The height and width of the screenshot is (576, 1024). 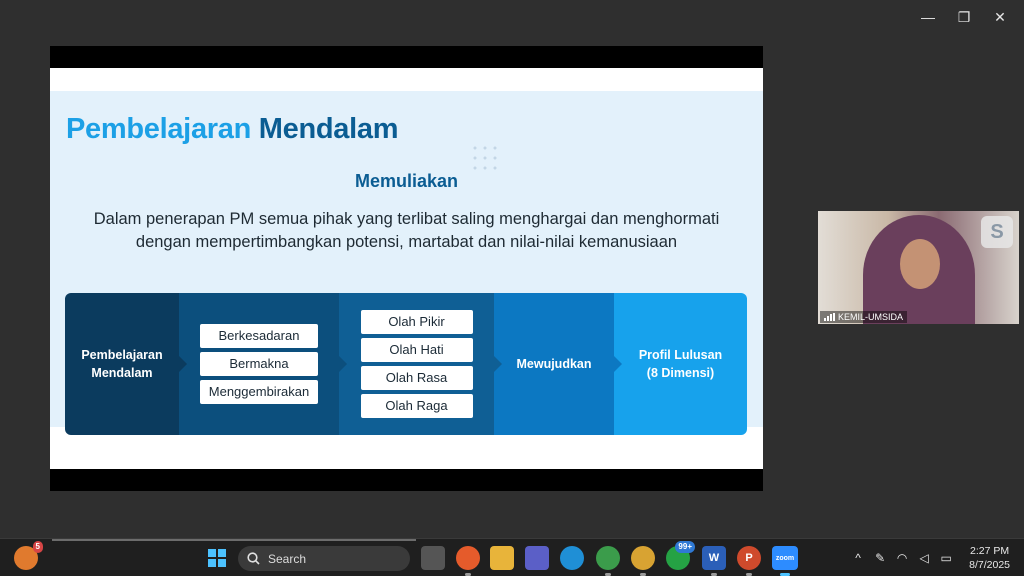 I want to click on taskbar-progress-line, so click(x=234, y=540).